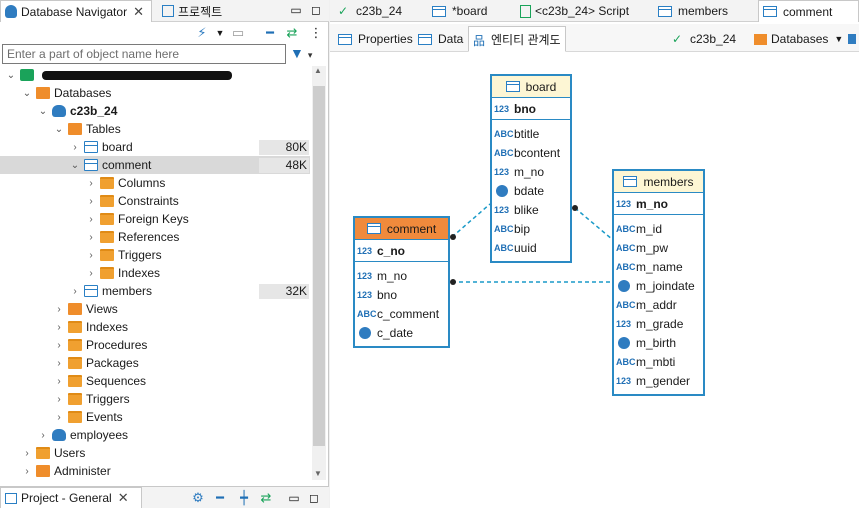 This screenshot has width=859, height=508. I want to click on tree-item: › Constraints, so click(155, 201).